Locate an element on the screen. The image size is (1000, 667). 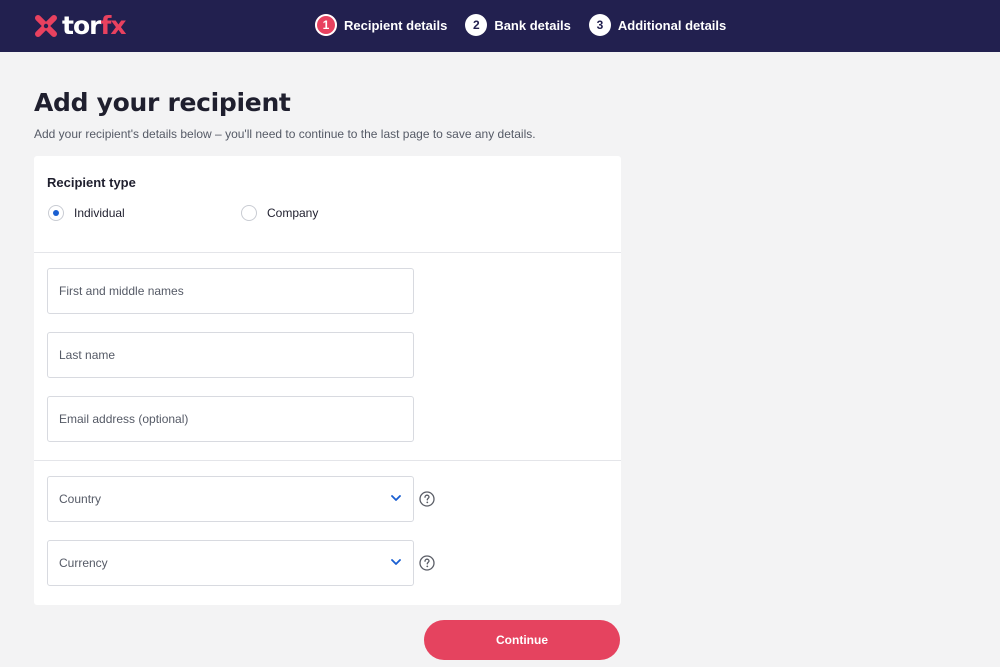
step-additional-details: 3 Additional details is located at coordinates (657, 25).